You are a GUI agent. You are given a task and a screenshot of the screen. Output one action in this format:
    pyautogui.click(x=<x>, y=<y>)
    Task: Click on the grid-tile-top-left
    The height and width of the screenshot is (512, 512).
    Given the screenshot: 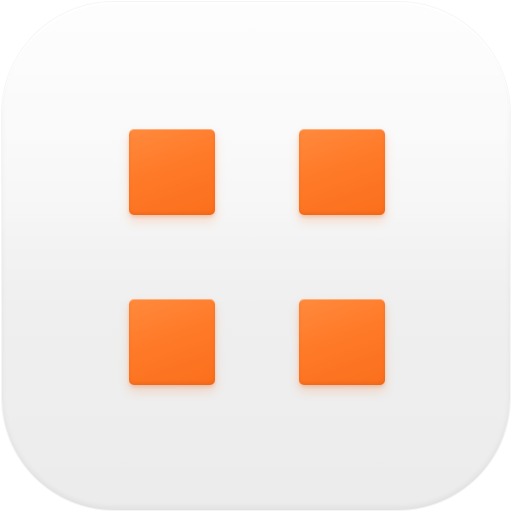 What is the action you would take?
    pyautogui.click(x=172, y=172)
    